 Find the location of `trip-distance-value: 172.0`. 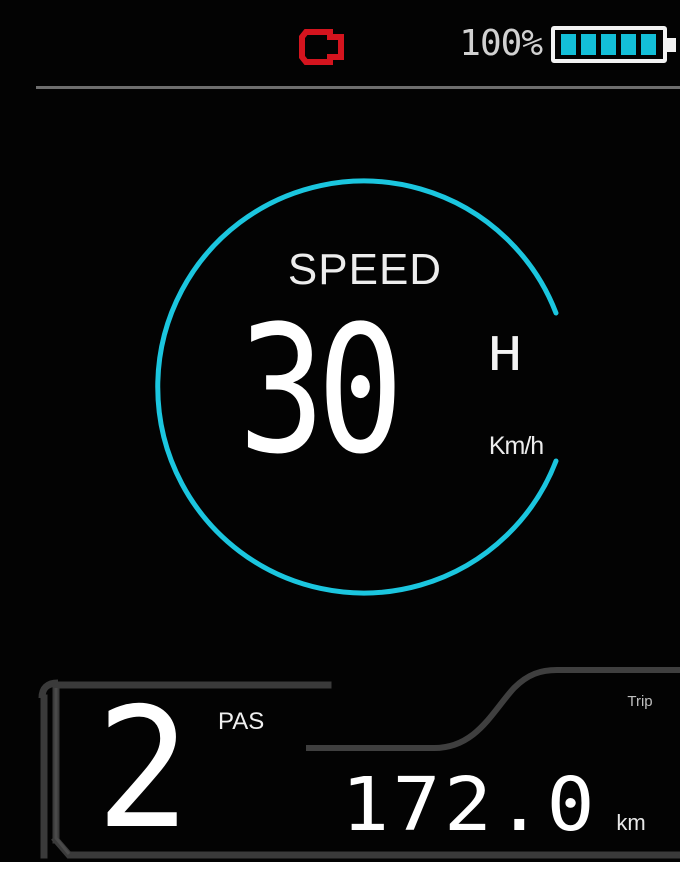

trip-distance-value: 172.0 is located at coordinates (469, 805).